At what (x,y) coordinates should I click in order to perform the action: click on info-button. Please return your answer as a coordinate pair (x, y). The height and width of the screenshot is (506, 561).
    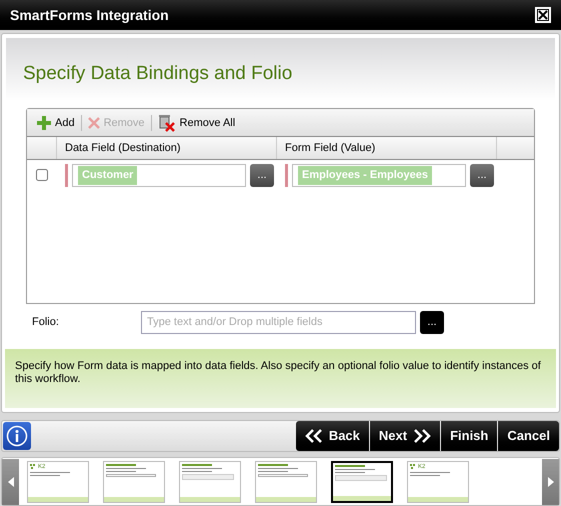
    Looking at the image, I should click on (17, 436).